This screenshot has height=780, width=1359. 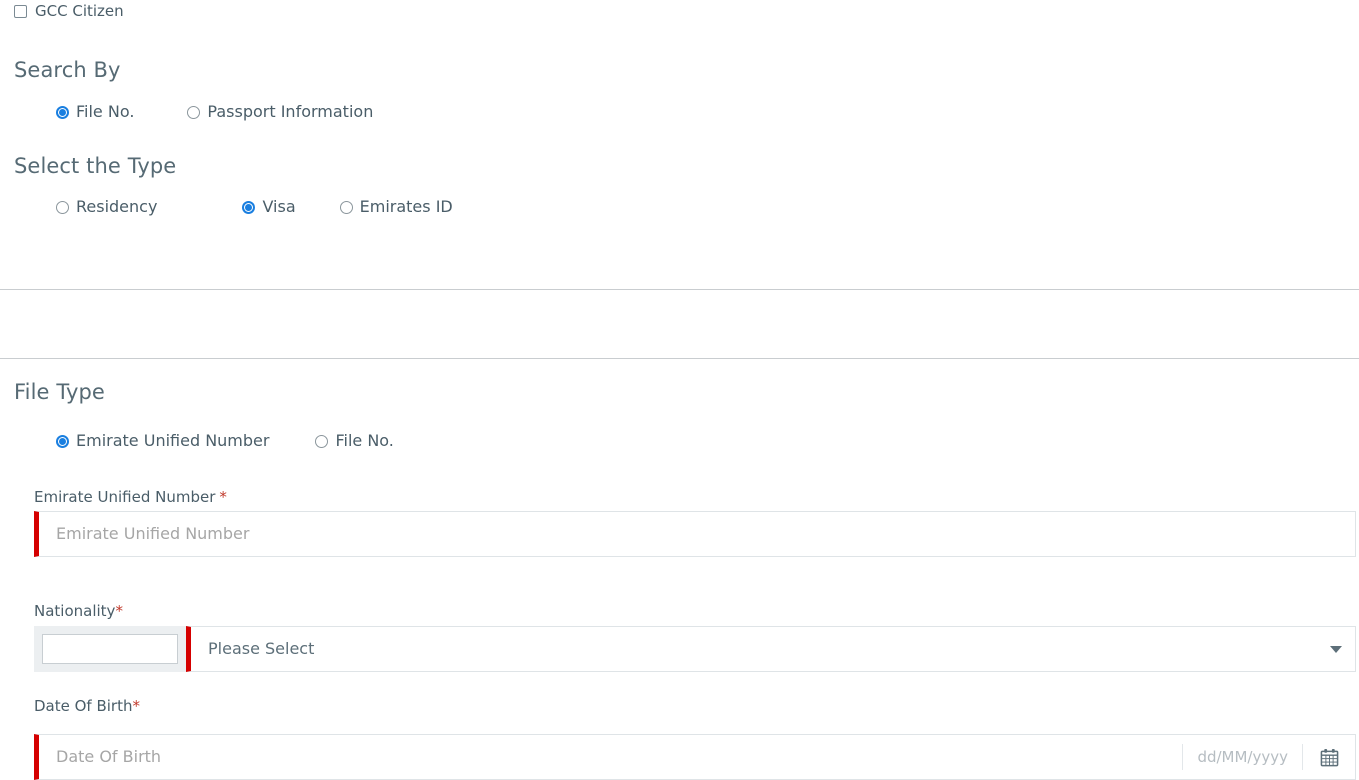 What do you see at coordinates (279, 206) in the screenshot?
I see `radio-label: Visa` at bounding box center [279, 206].